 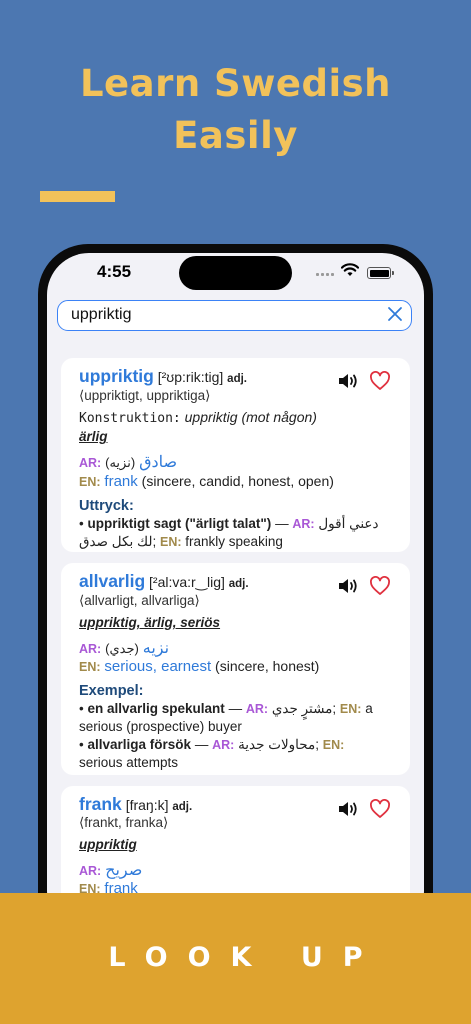 I want to click on headline-line-1: Learn Swedish, so click(x=235, y=83).